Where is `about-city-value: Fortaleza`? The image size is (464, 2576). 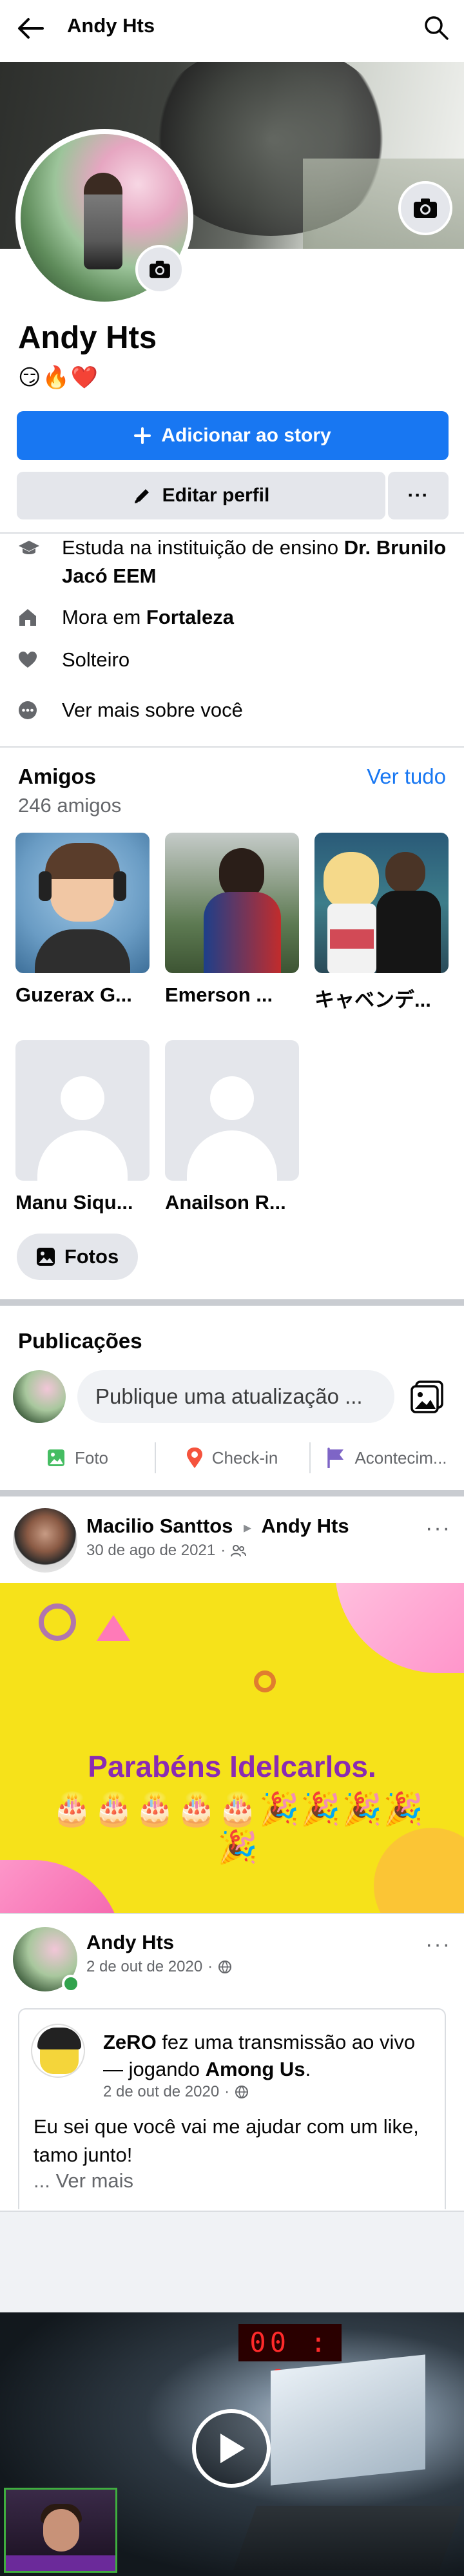
about-city-value: Fortaleza is located at coordinates (190, 617).